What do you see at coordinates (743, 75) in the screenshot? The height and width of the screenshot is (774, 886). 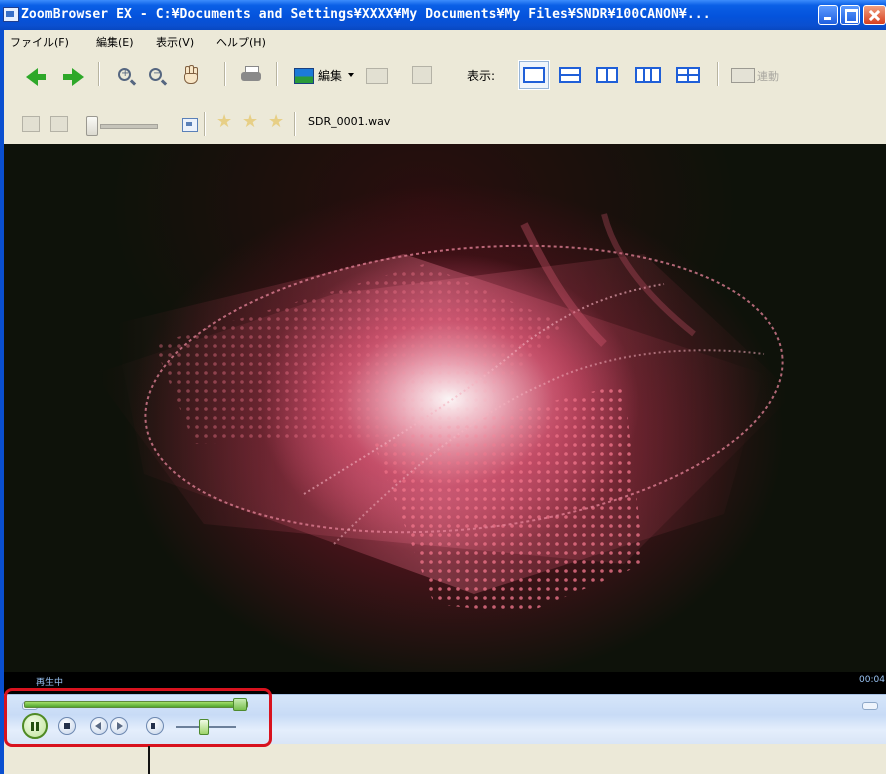 I see `sync-icon` at bounding box center [743, 75].